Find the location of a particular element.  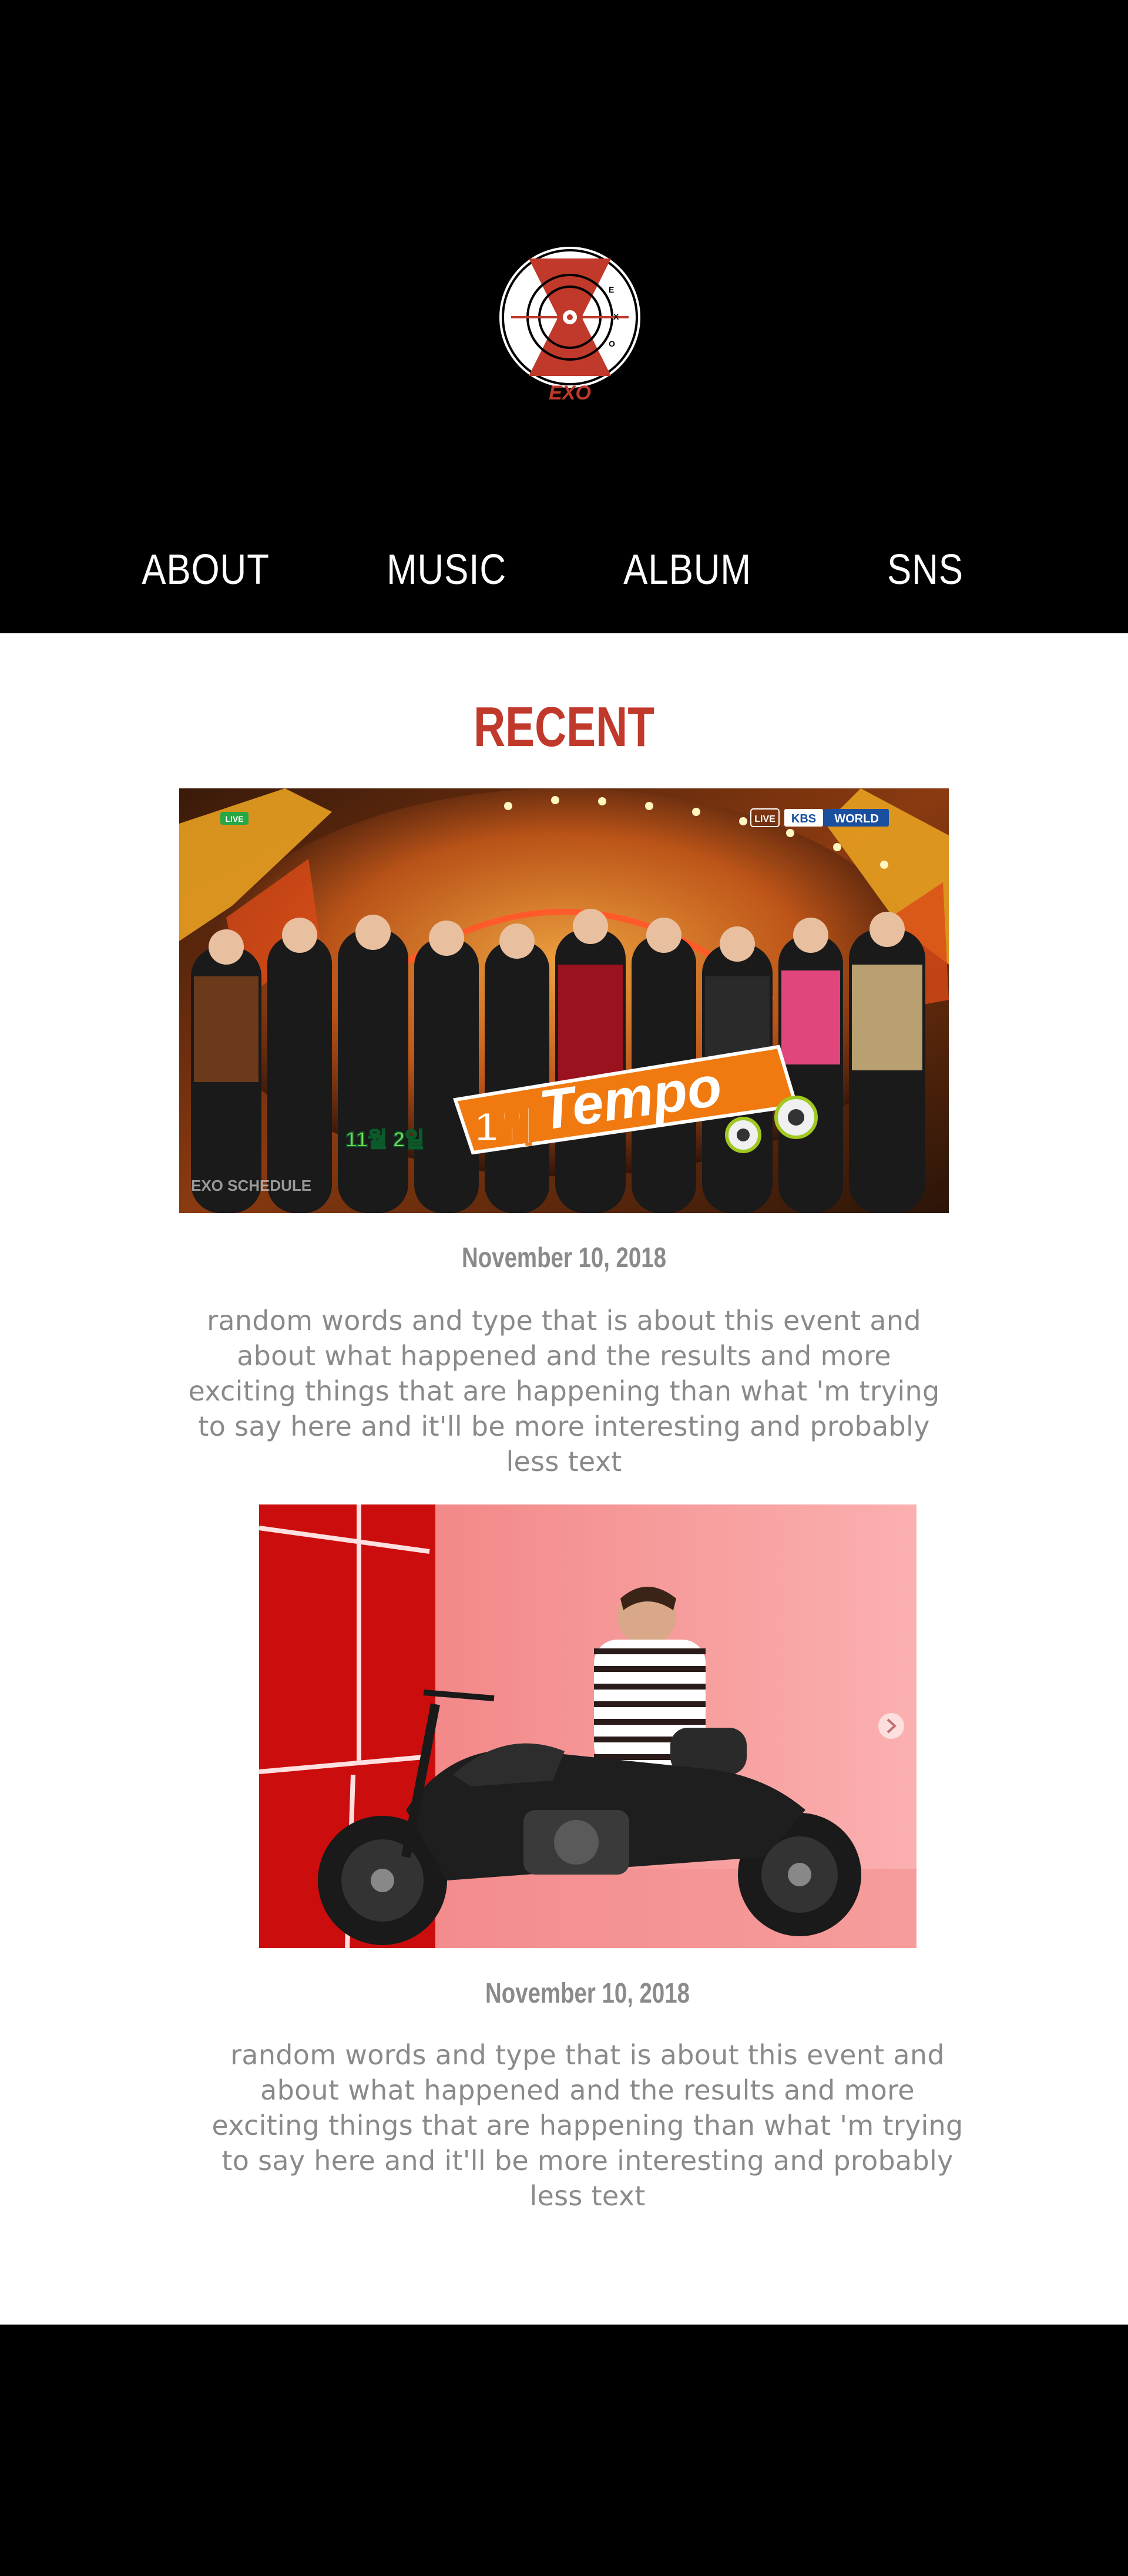

nav-sns: SNS is located at coordinates (925, 569).